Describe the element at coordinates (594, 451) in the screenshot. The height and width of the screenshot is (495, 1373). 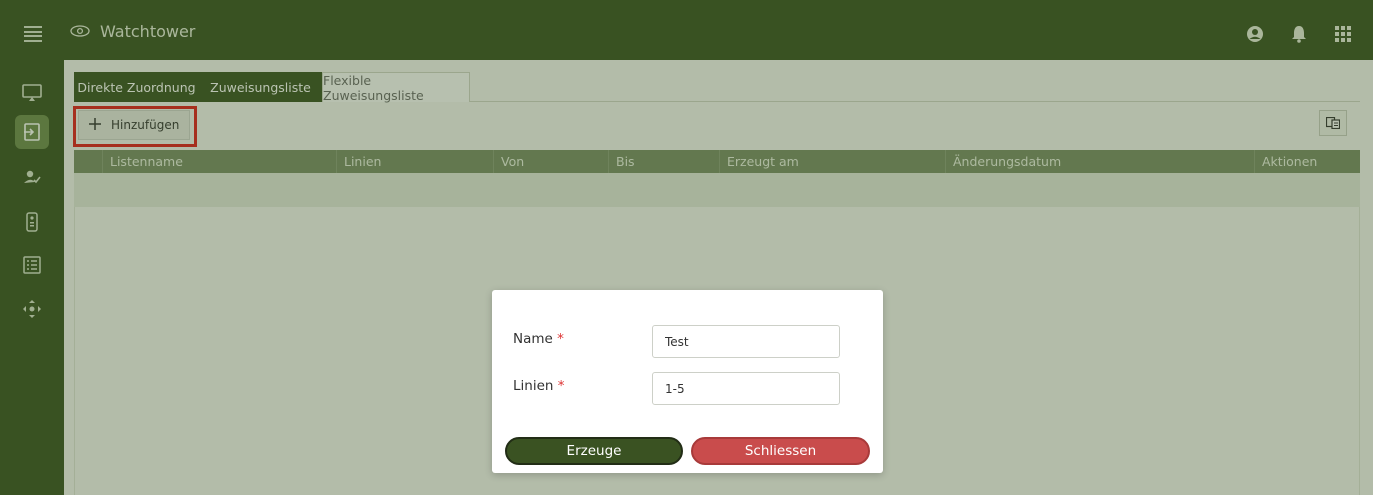
I see `create-button: Erzeuge` at that location.